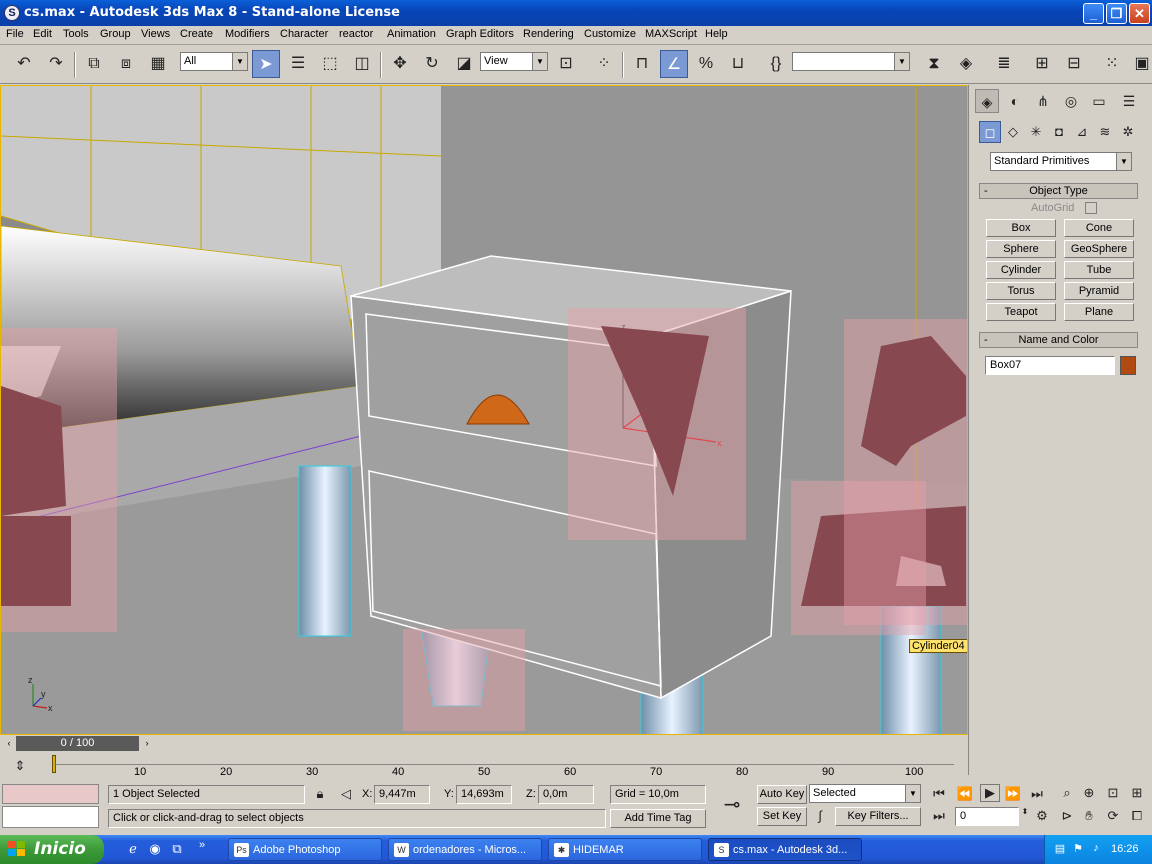 This screenshot has height=864, width=1152. I want to click on key-mode-dropdown: Selected ▼, so click(865, 793).